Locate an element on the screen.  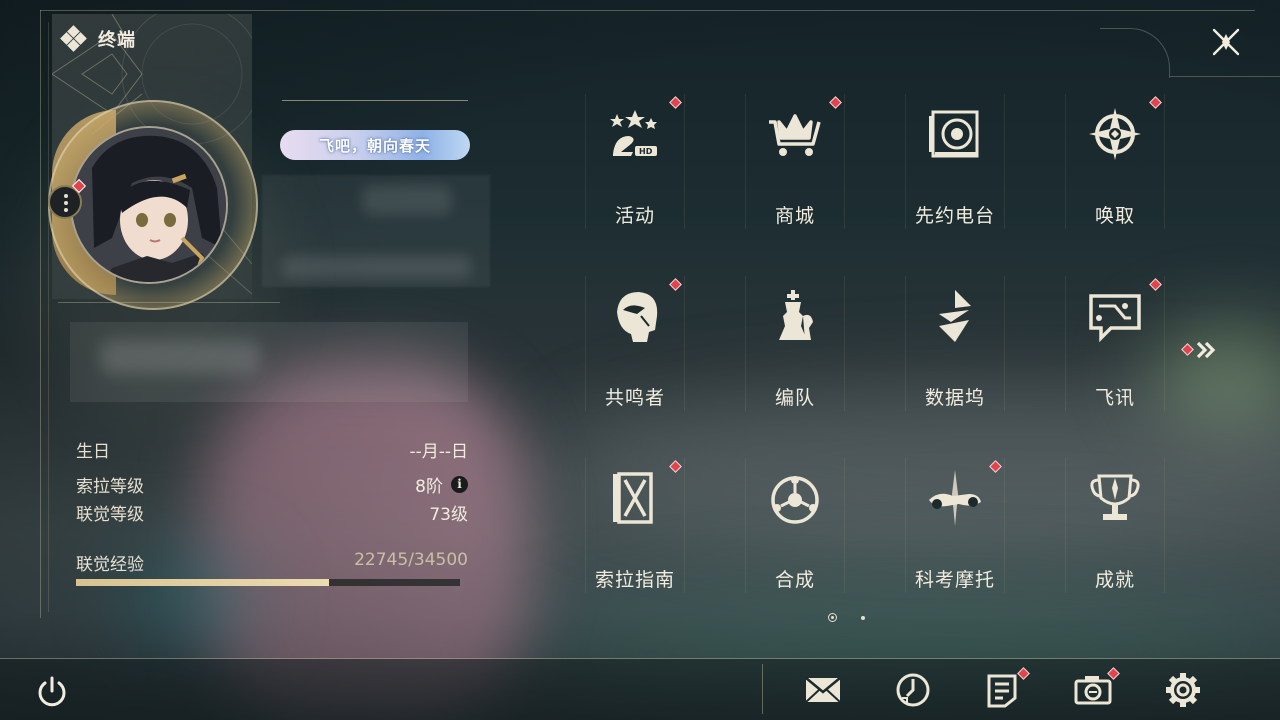
convene-compass-icon is located at coordinates (1115, 134).